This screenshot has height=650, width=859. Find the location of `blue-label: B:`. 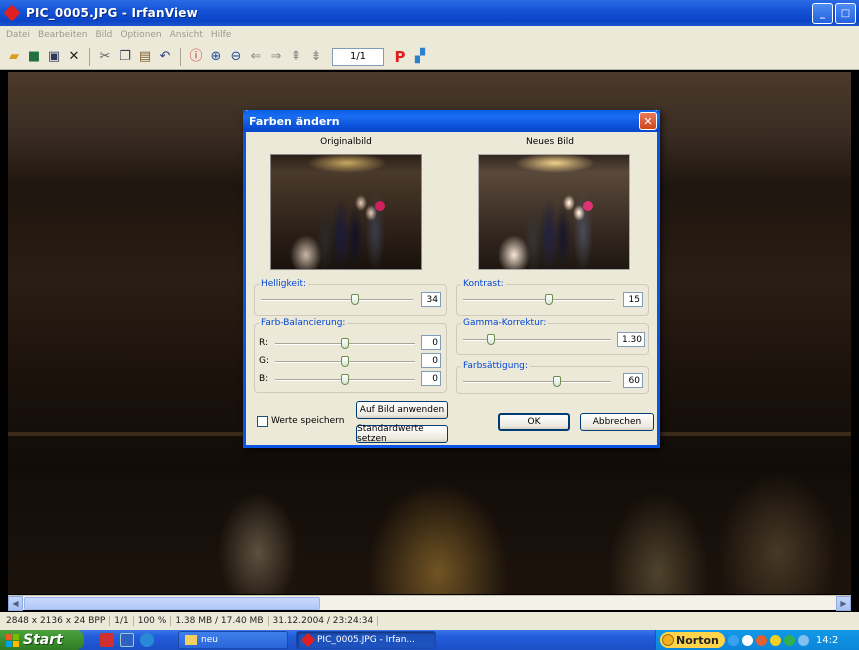

blue-label: B: is located at coordinates (264, 379).